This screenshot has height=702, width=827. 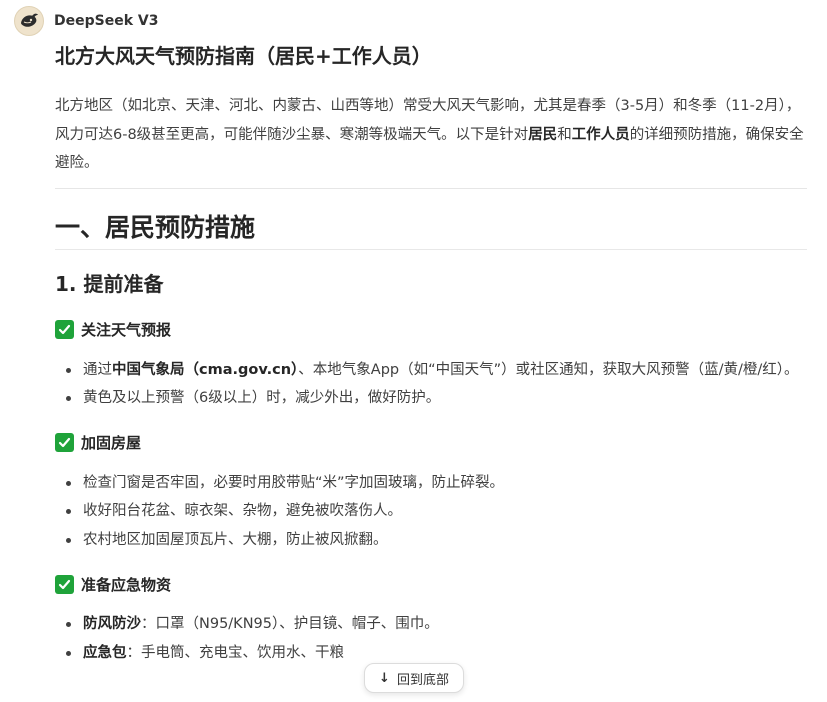 I want to click on scroll-to-bottom-button: ↓ 回到底部, so click(x=414, y=678).